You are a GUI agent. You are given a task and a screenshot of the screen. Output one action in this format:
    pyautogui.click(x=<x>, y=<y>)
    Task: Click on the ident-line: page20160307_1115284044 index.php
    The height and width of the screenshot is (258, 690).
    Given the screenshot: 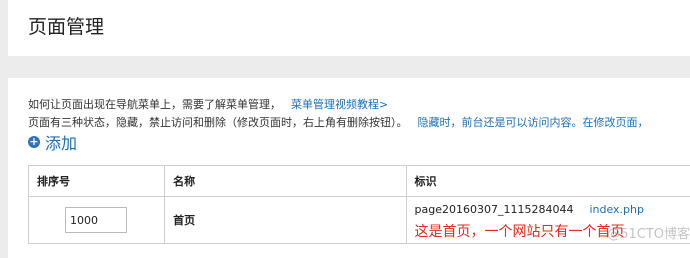 What is the action you would take?
    pyautogui.click(x=529, y=209)
    